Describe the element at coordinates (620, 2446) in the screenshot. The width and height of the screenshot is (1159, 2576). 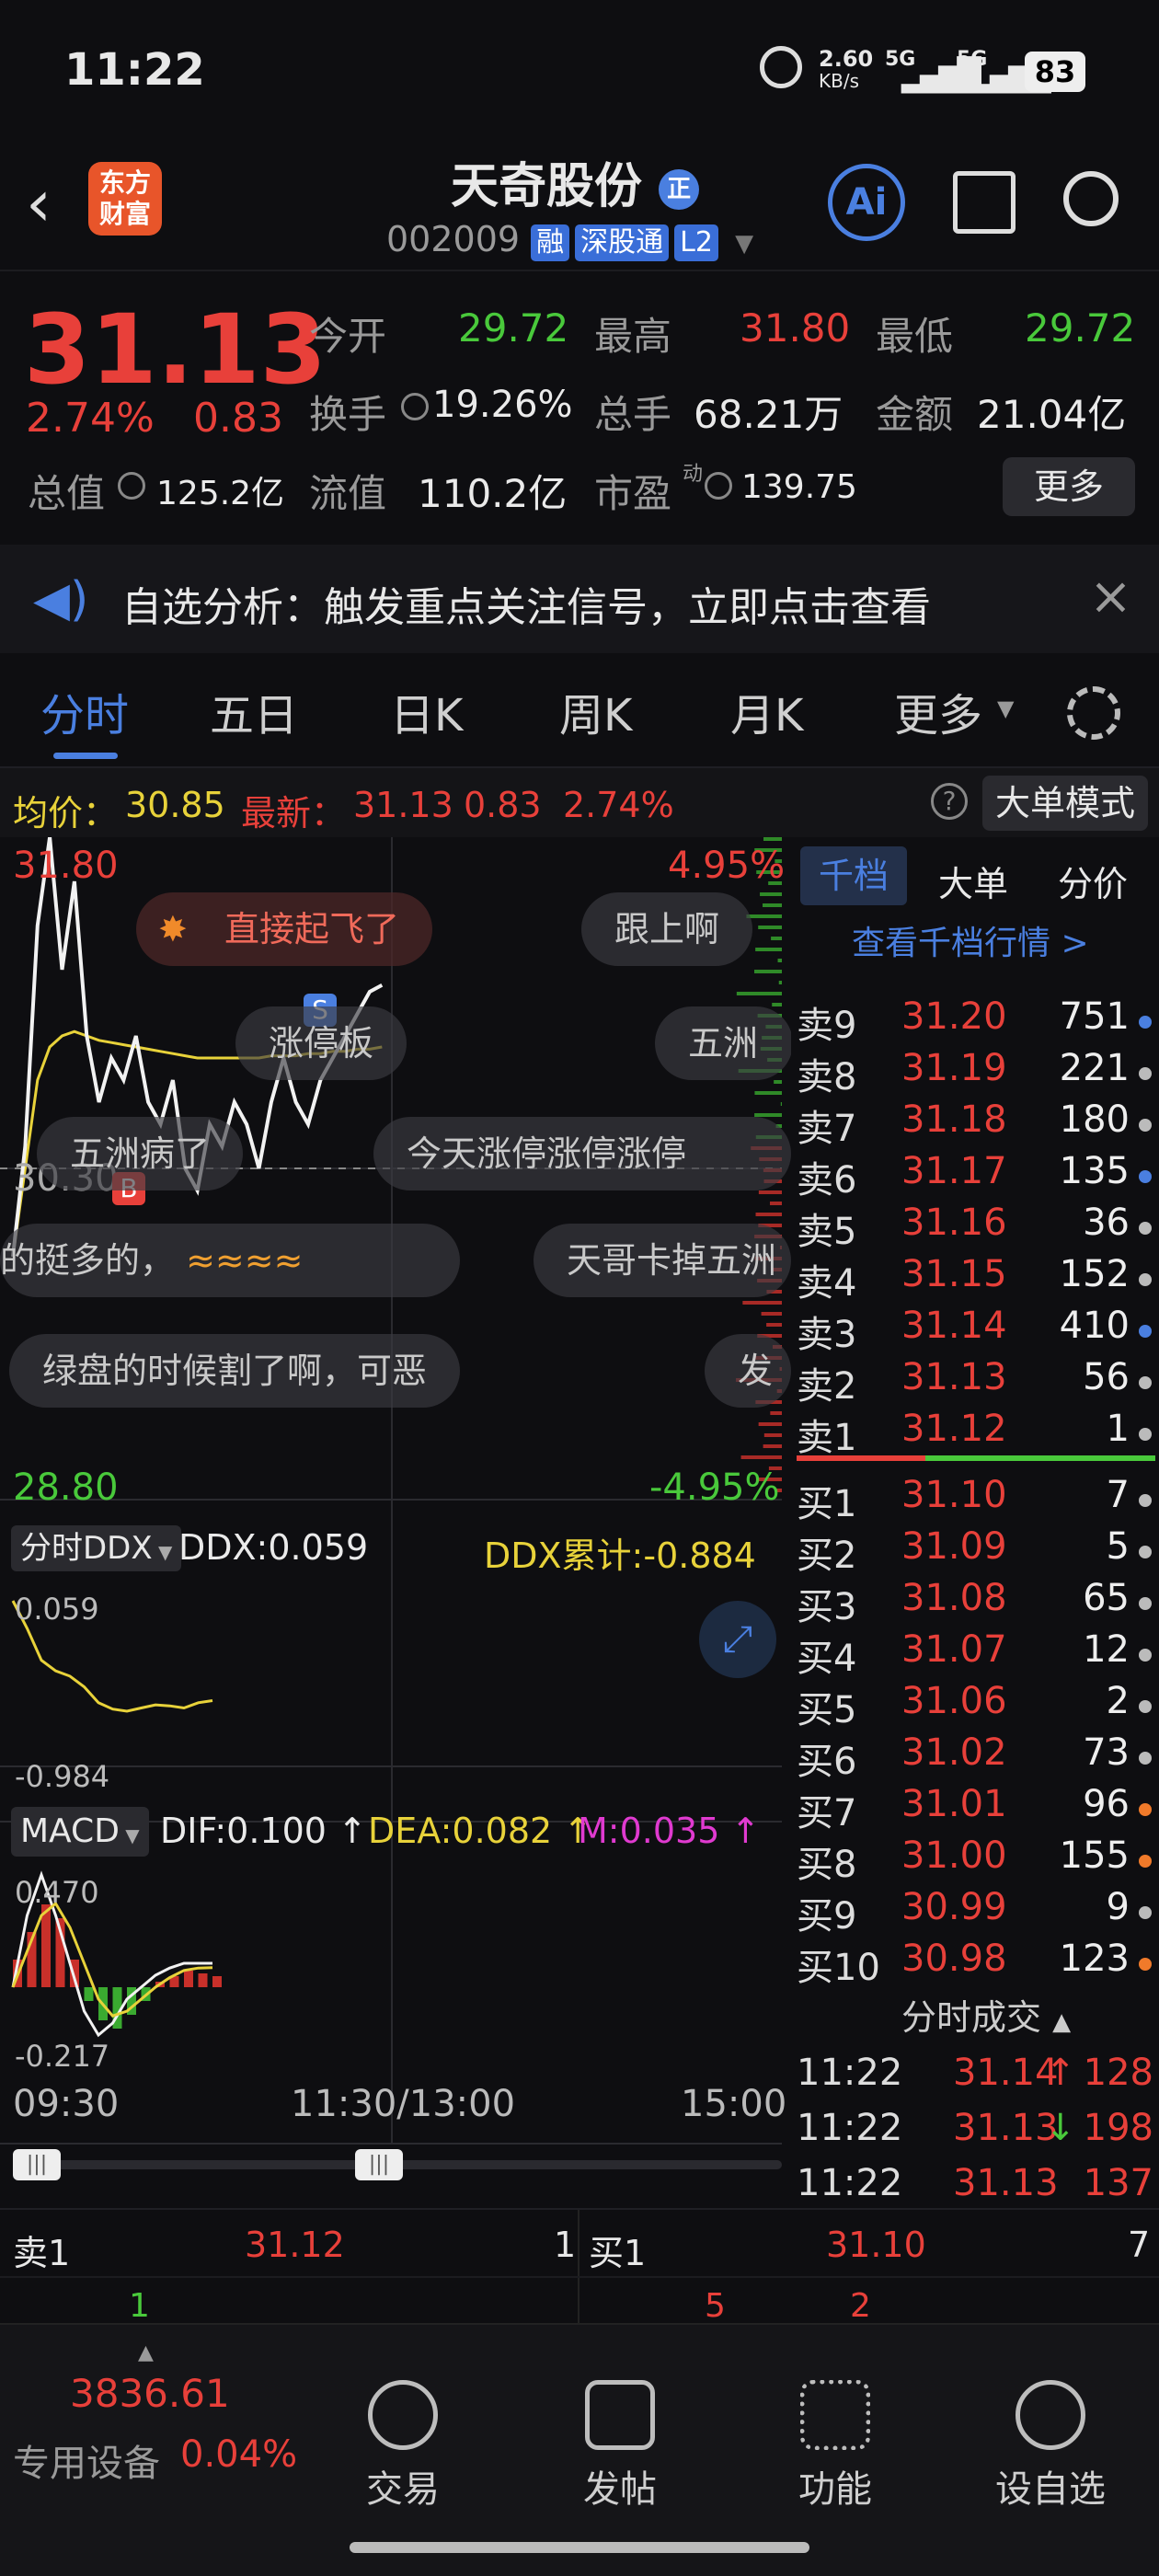
I see `nav-post: 发帖` at that location.